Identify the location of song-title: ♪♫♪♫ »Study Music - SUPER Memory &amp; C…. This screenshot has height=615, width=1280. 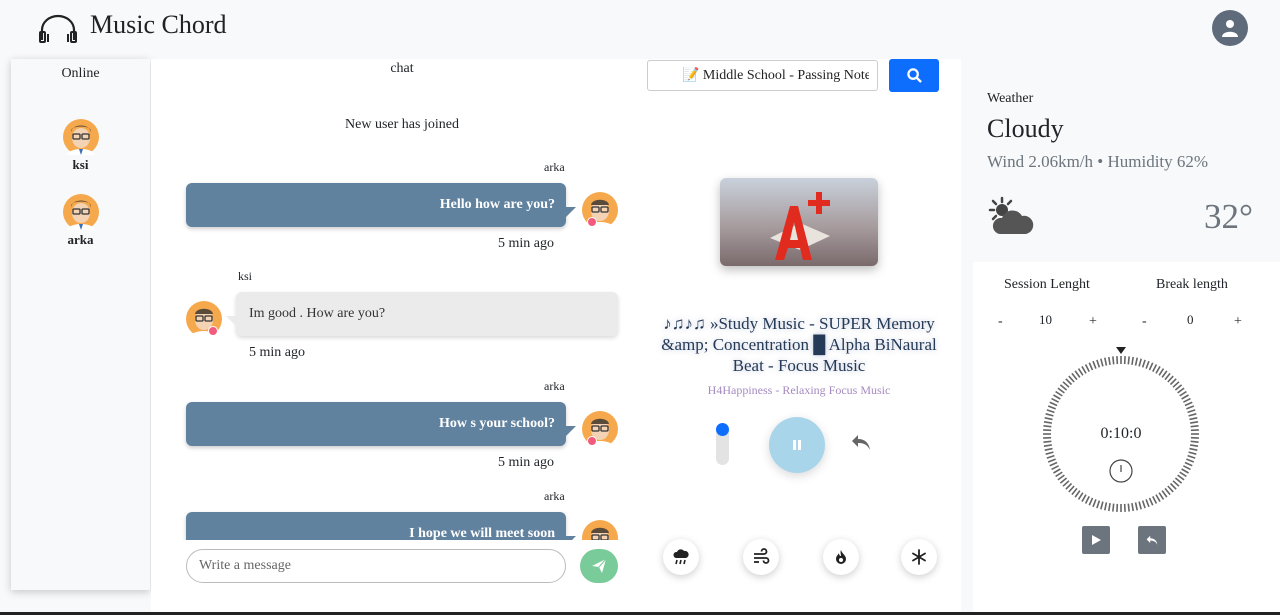
(799, 344).